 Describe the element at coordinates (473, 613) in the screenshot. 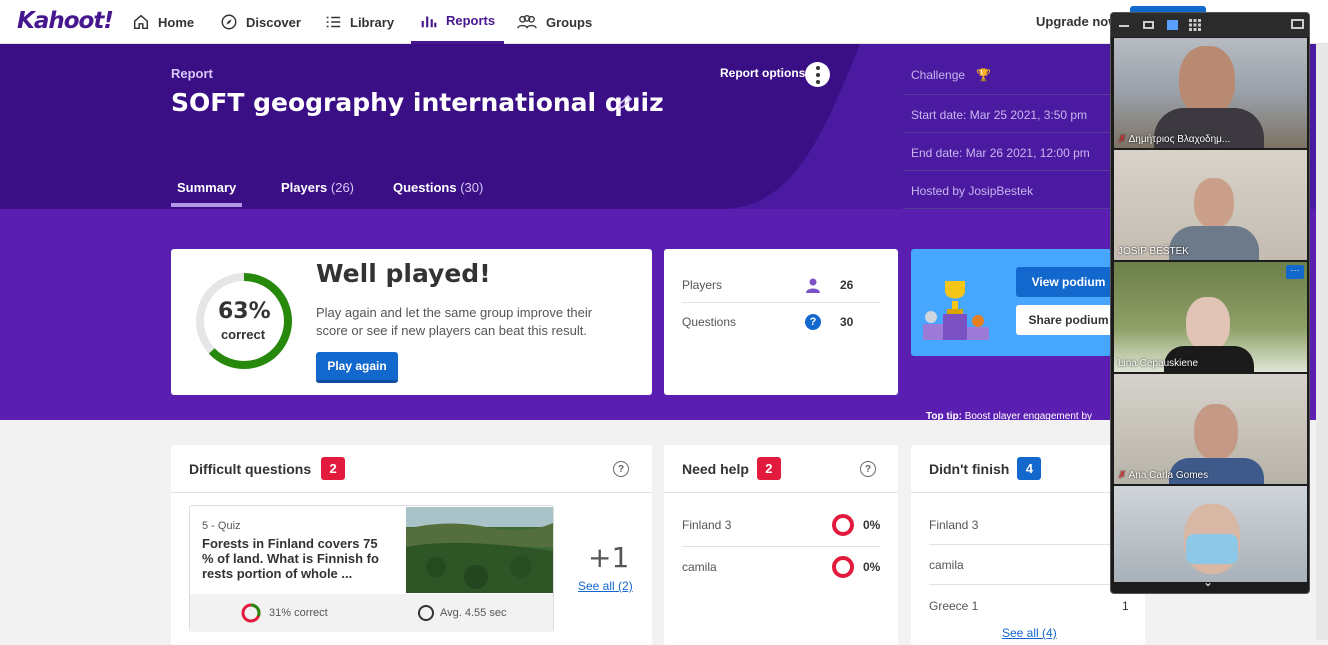

I see `question-avg-time: Avg. 4.55 sec` at that location.